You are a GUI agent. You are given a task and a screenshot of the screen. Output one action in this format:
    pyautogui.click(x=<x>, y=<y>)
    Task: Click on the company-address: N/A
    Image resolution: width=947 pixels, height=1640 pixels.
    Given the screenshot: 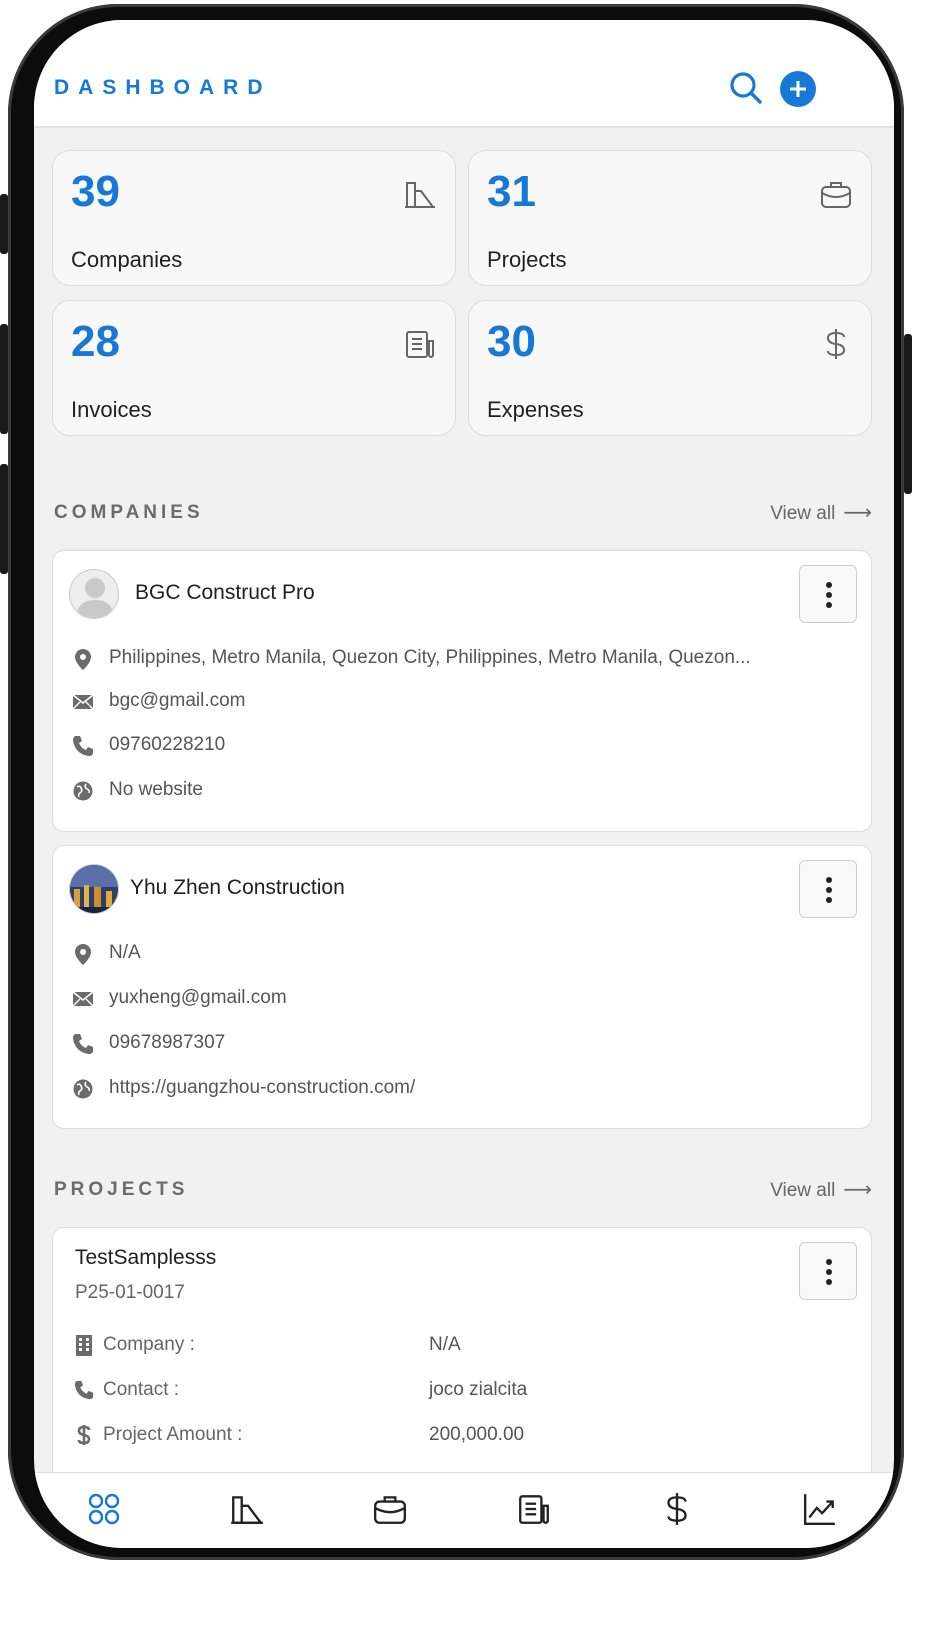 What is the action you would take?
    pyautogui.click(x=125, y=952)
    